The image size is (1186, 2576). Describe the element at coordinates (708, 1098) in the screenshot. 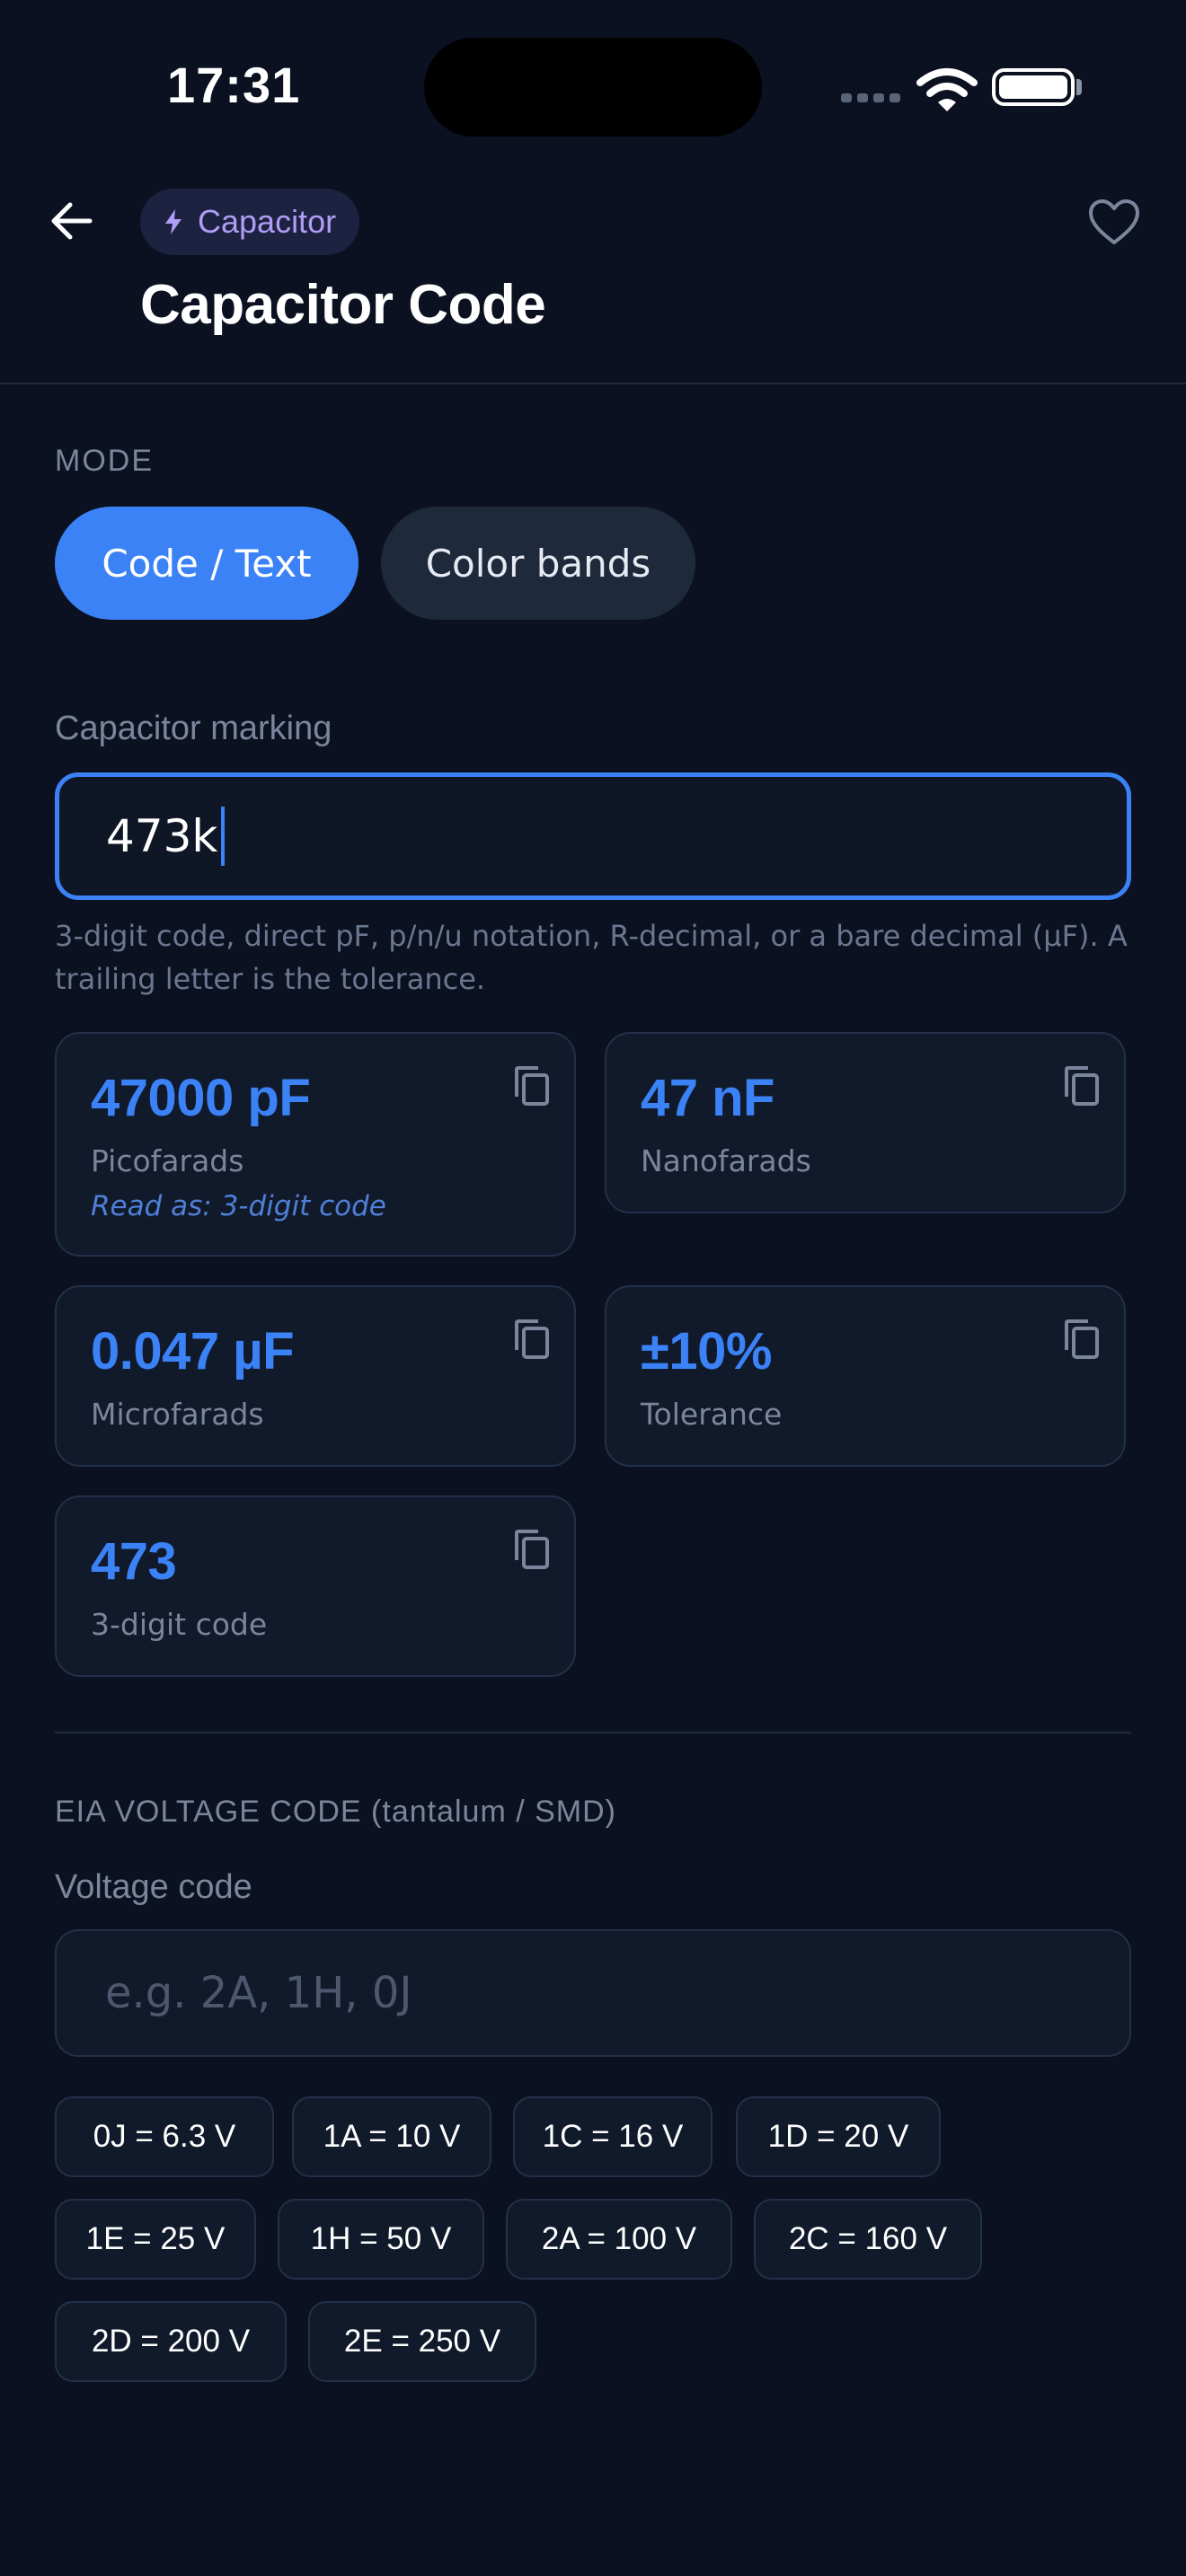

I see `result-value: 47 nF` at that location.